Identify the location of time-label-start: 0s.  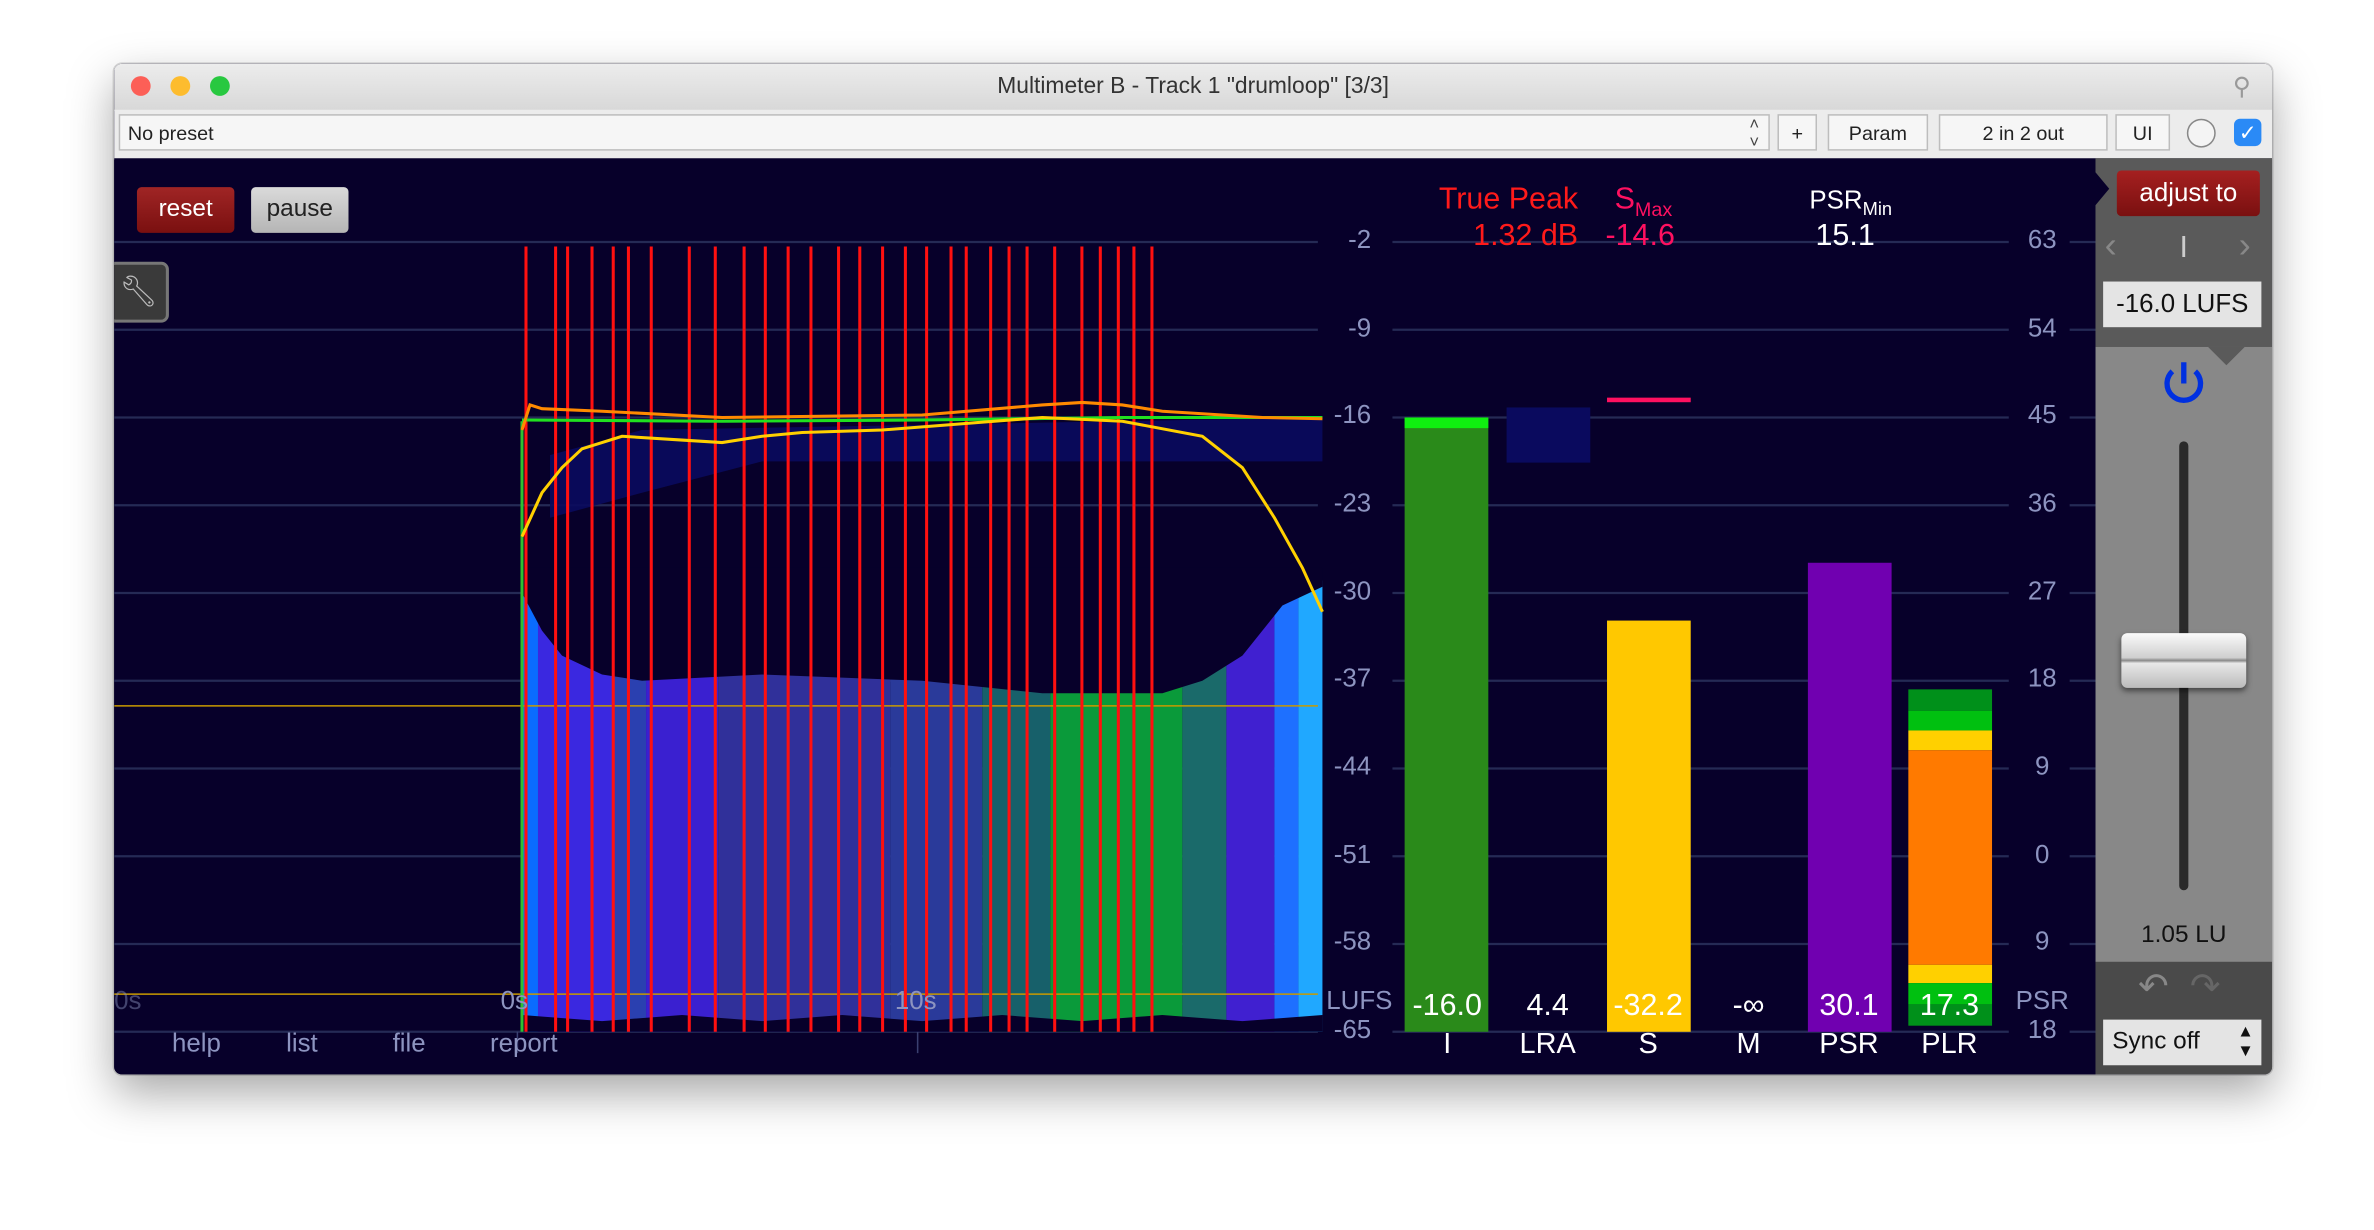
(128, 1001).